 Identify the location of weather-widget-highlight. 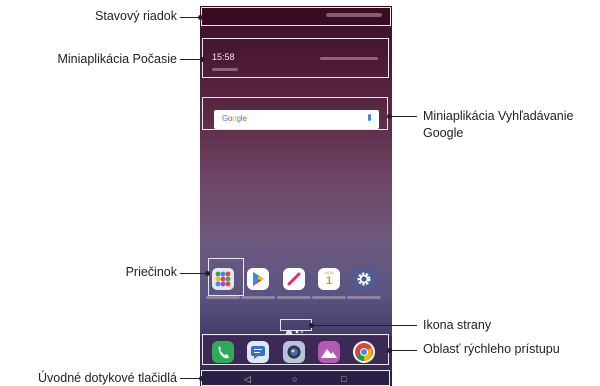
(295, 58).